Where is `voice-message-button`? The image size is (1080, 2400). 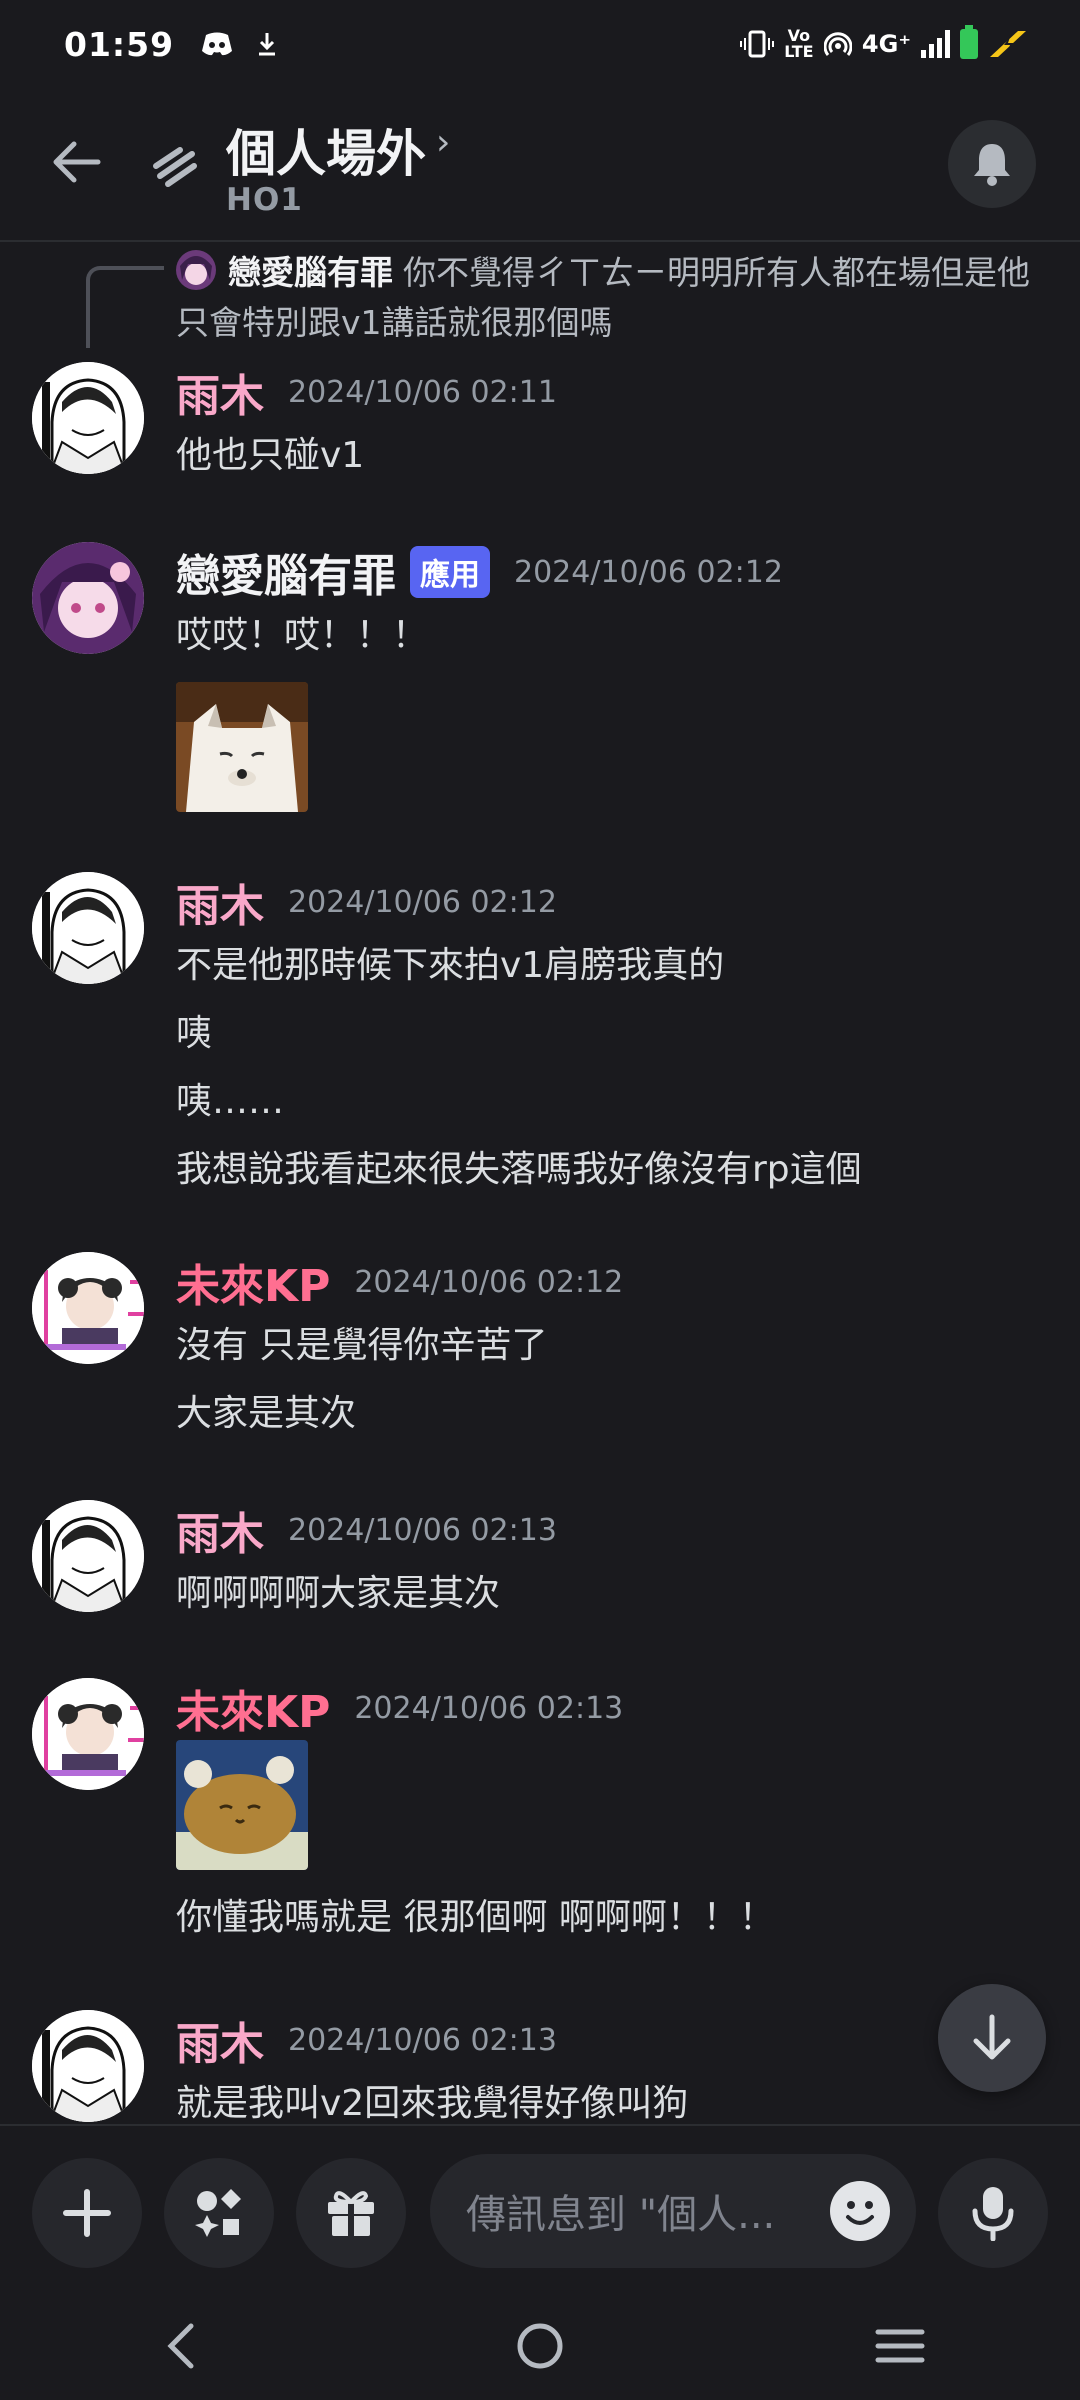
voice-message-button is located at coordinates (993, 2213).